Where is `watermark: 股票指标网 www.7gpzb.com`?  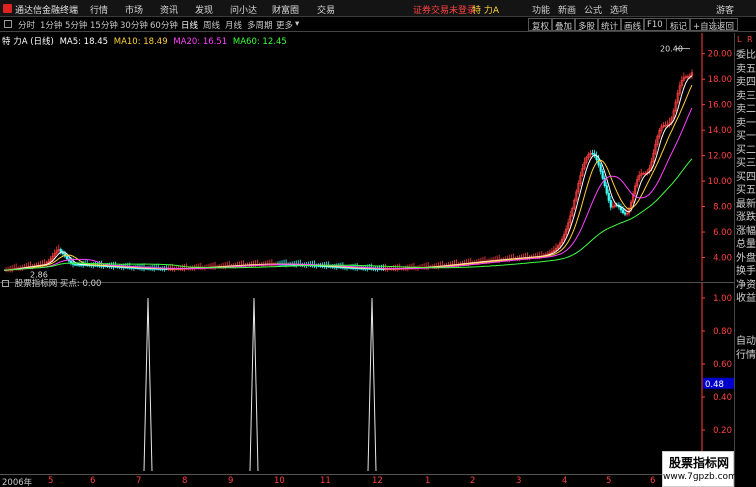 watermark: 股票指标网 www.7gpzb.com is located at coordinates (699, 469).